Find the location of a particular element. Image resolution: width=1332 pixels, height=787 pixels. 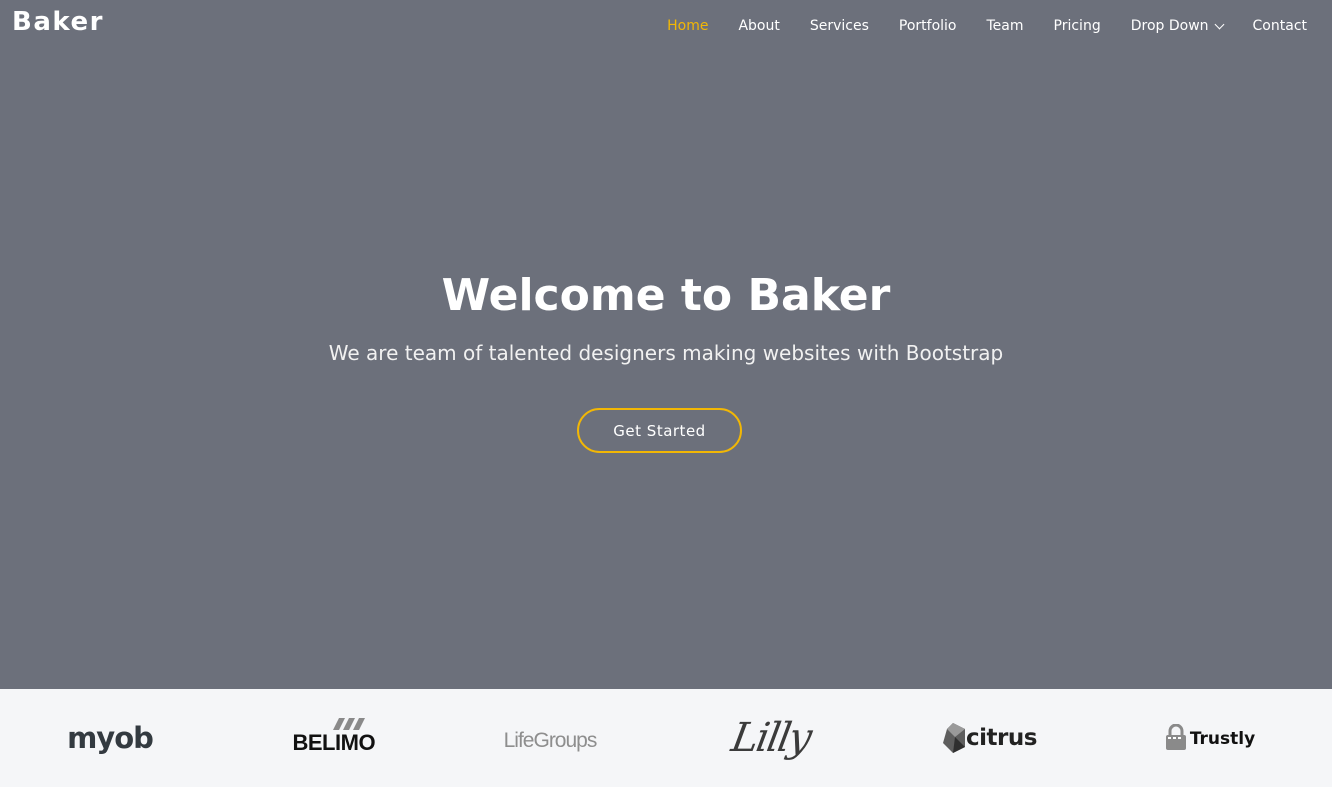

brand-logo: Baker is located at coordinates (58, 22).